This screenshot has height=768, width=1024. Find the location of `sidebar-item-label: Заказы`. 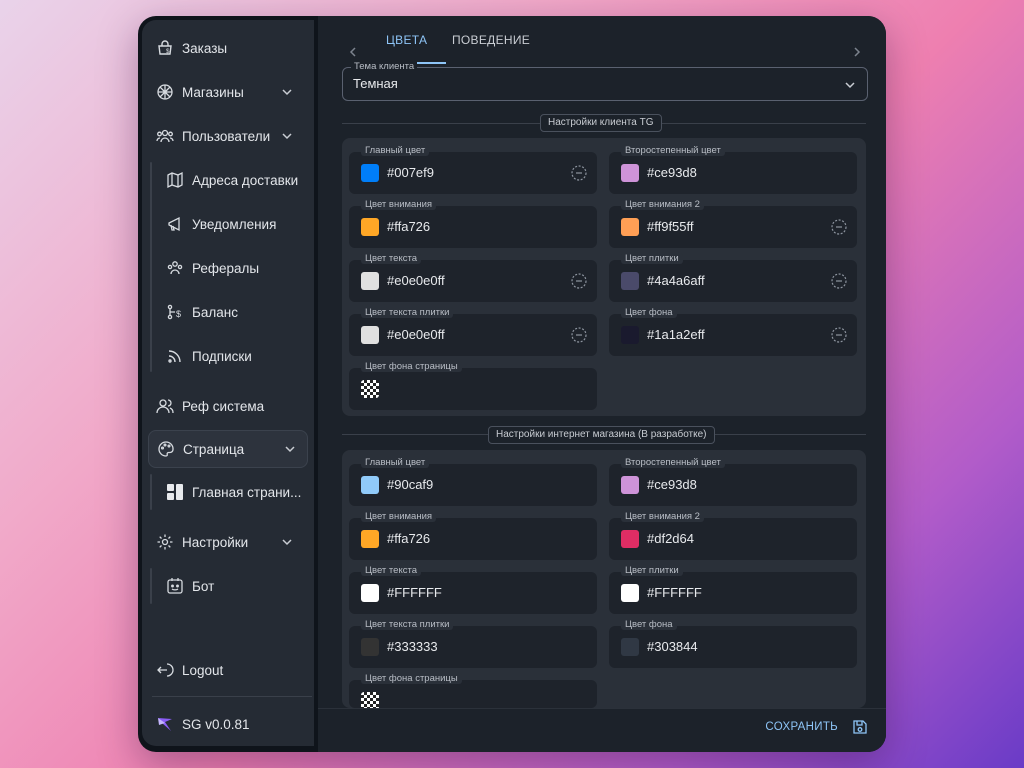

sidebar-item-label: Заказы is located at coordinates (205, 48).